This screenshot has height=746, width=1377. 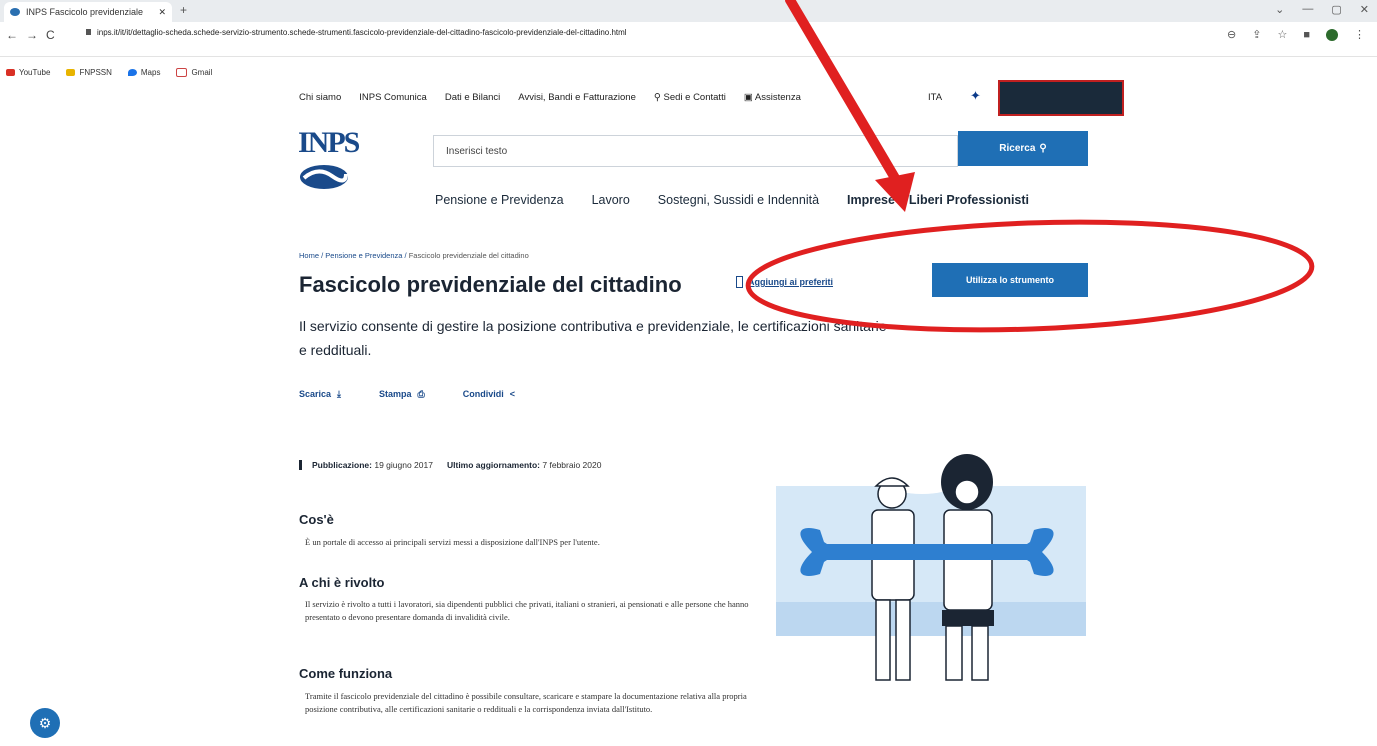 I want to click on gear-icon: ⚙, so click(x=45, y=722).